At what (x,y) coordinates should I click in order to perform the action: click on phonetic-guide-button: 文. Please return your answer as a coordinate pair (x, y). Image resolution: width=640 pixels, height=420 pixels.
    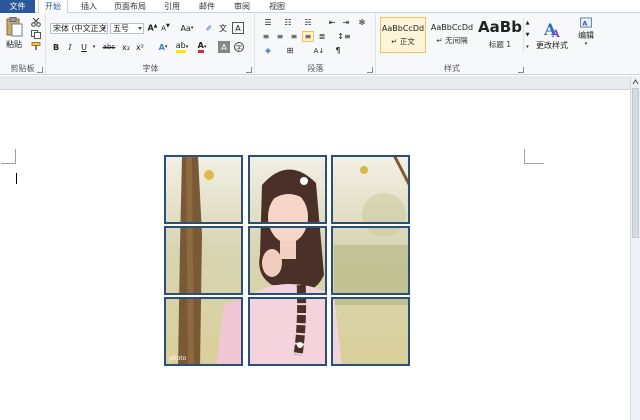
    Looking at the image, I should click on (223, 28).